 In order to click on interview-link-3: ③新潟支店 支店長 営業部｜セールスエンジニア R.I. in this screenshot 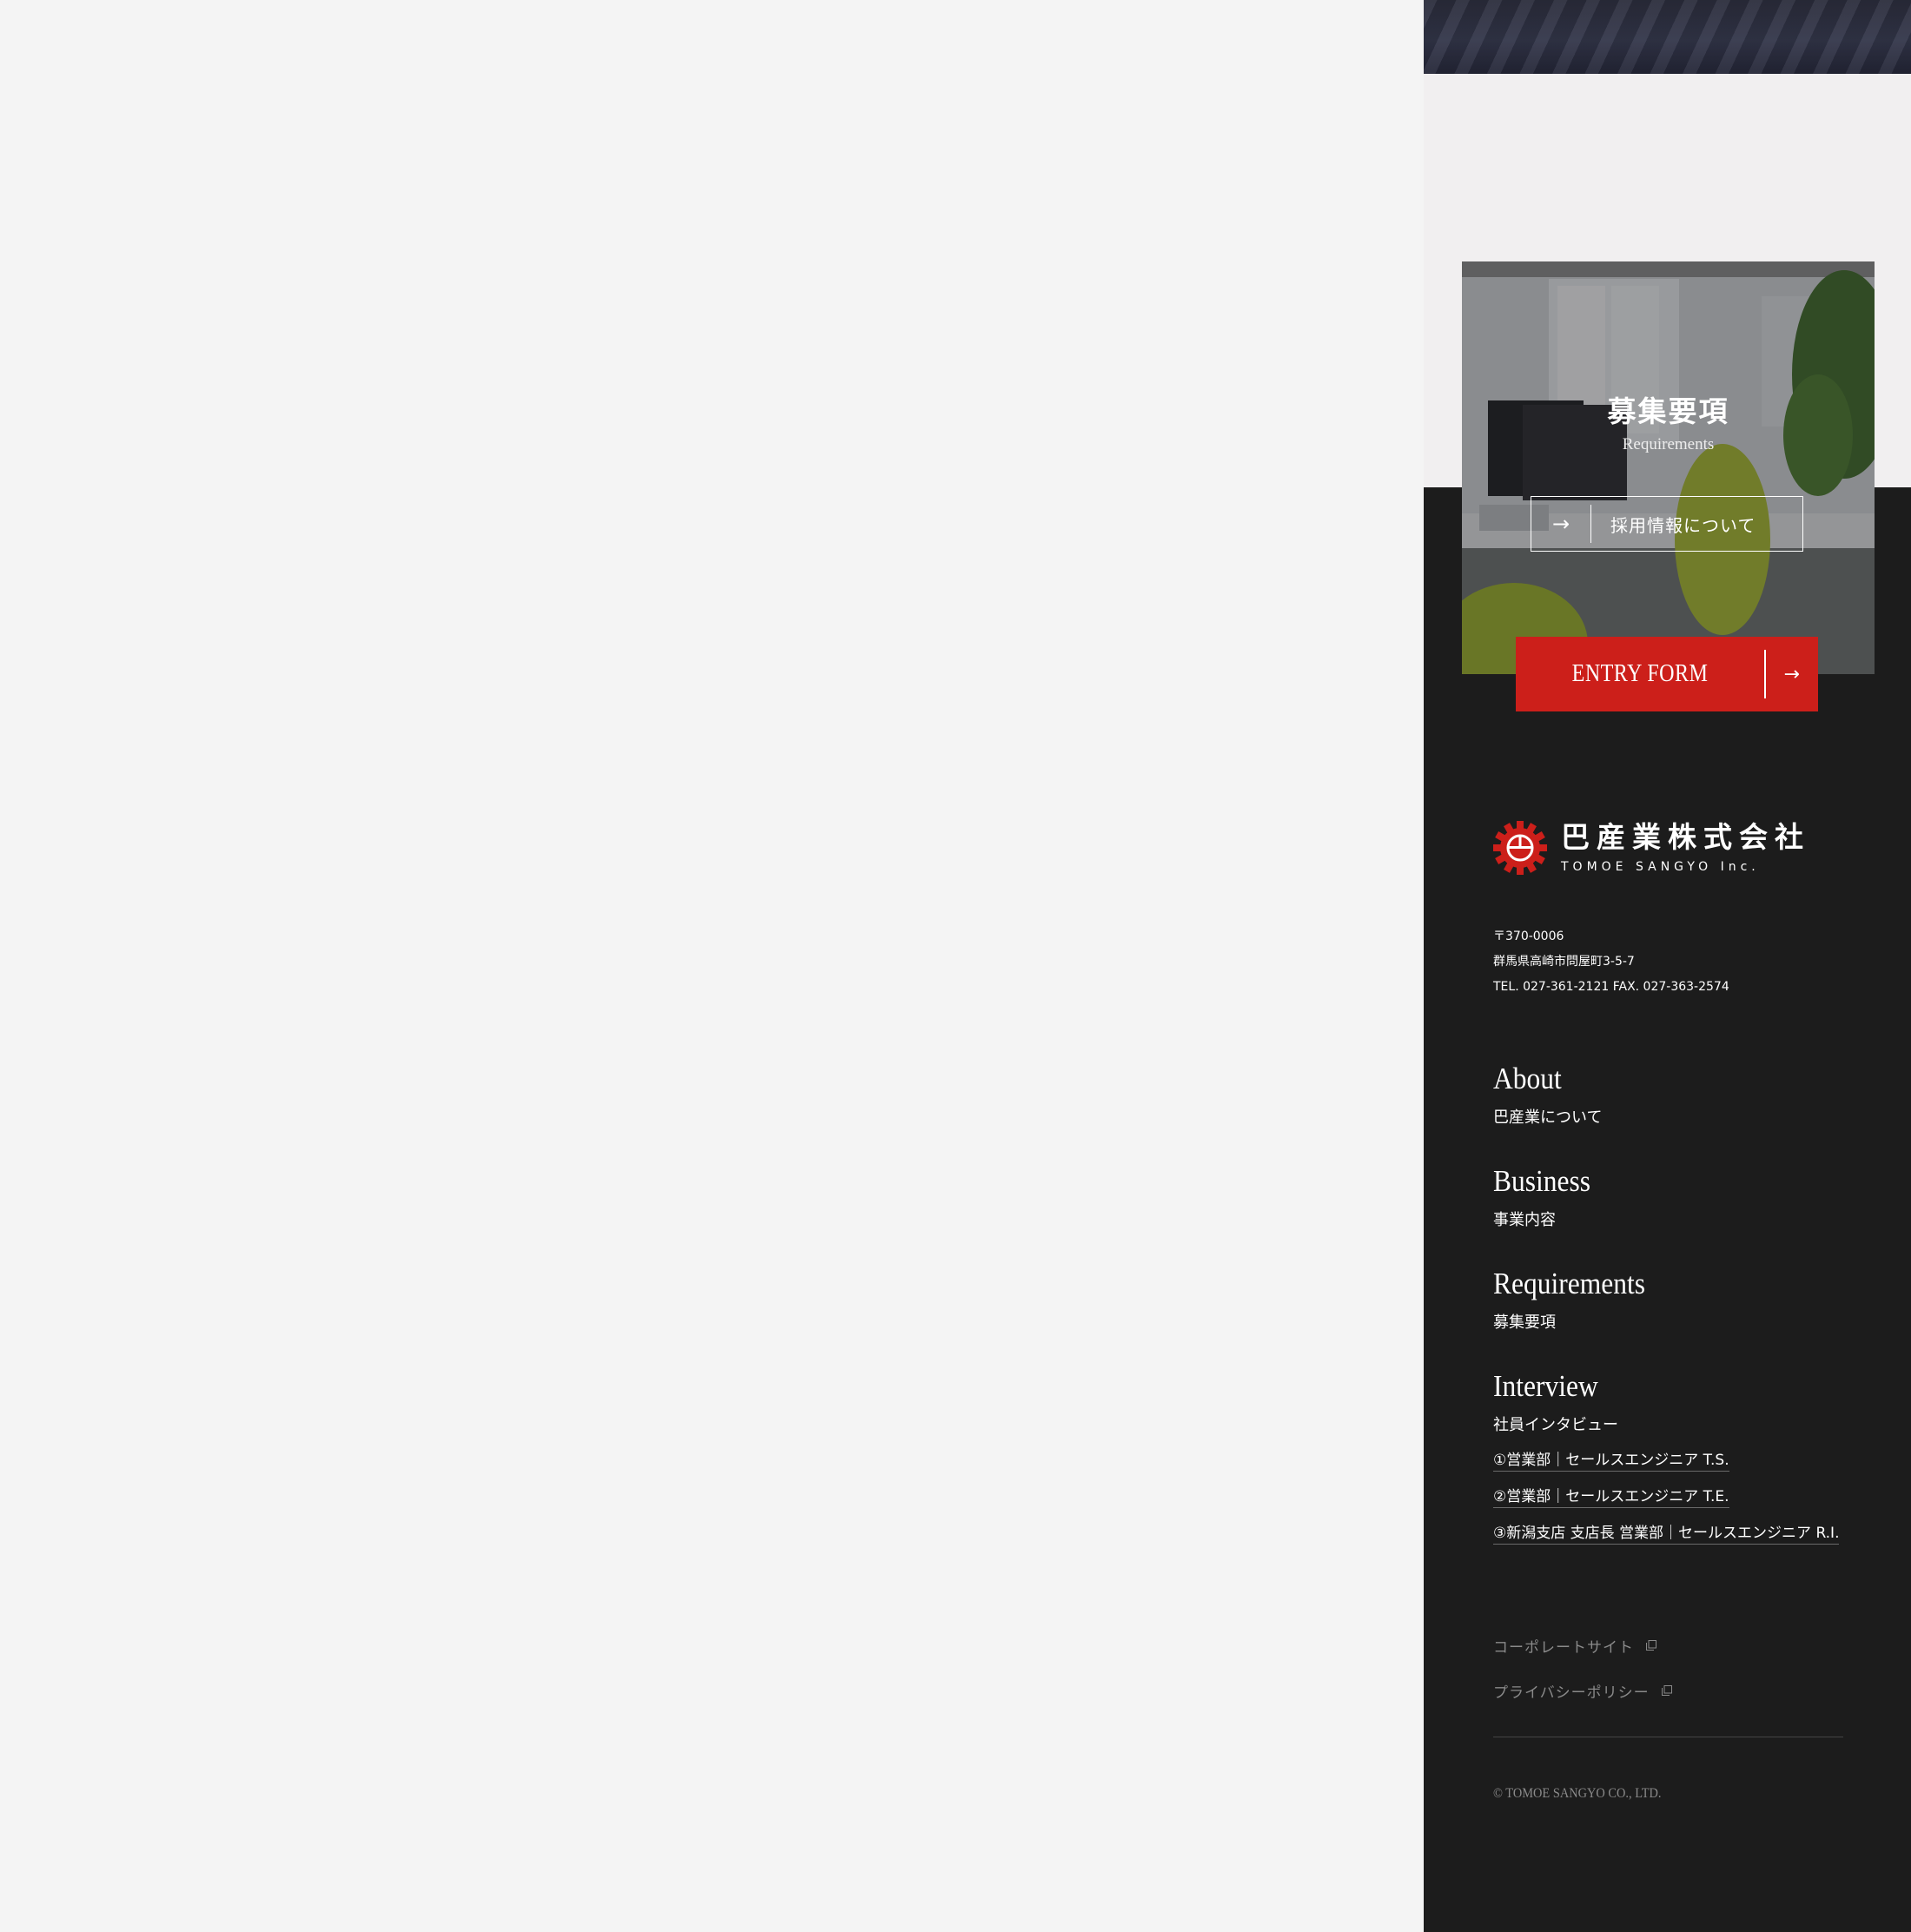, I will do `click(1666, 1532)`.